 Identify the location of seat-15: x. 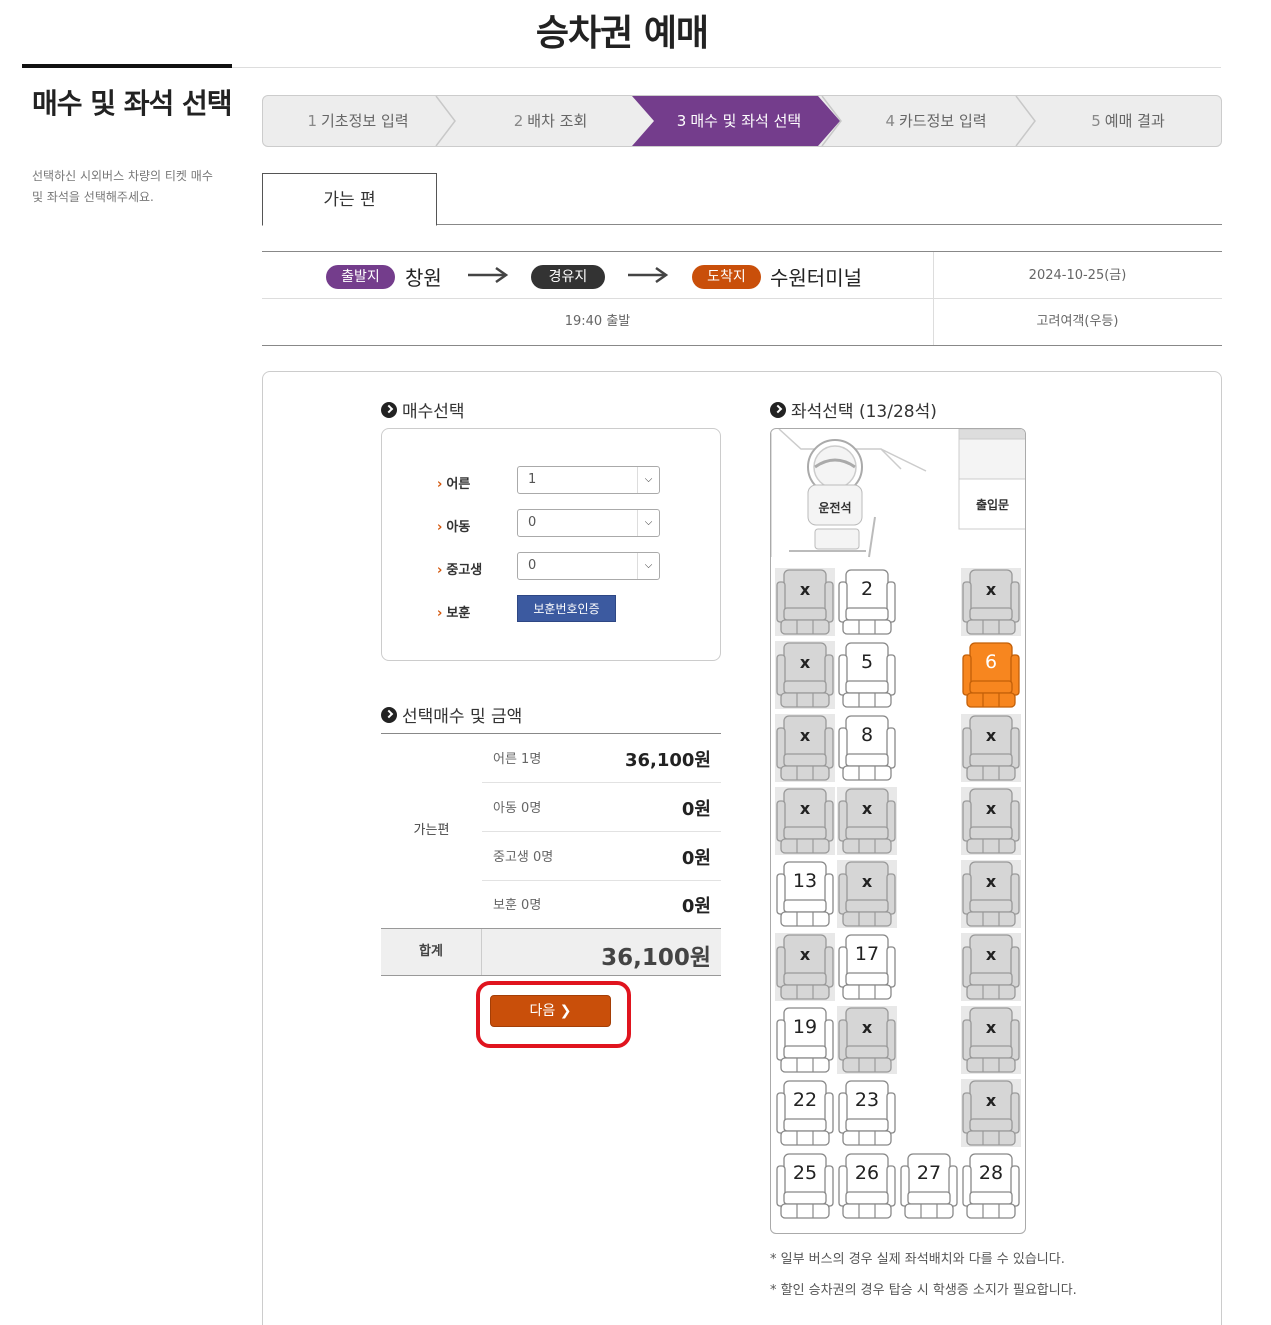
(991, 894).